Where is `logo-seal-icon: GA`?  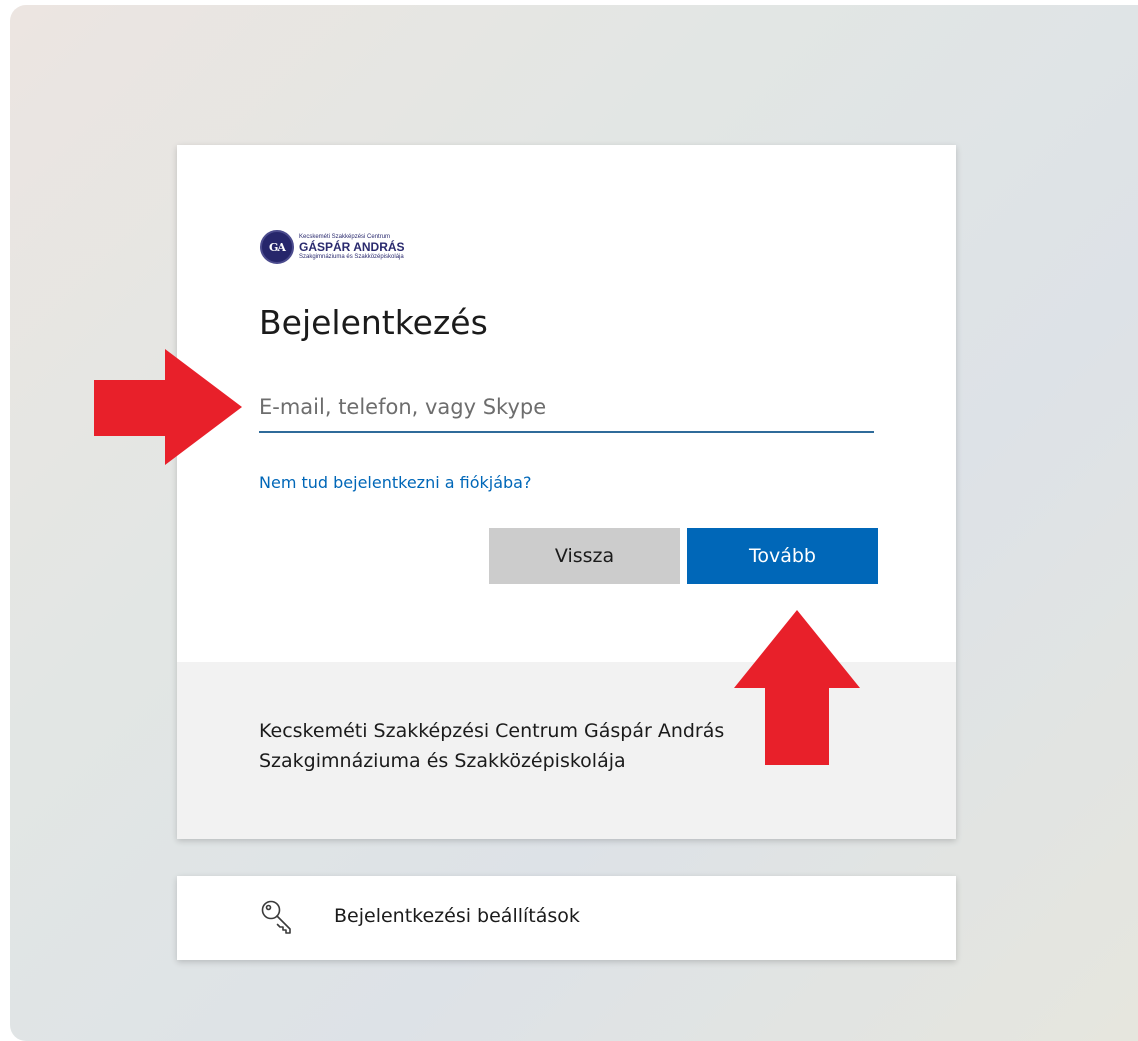
logo-seal-icon: GA is located at coordinates (277, 247).